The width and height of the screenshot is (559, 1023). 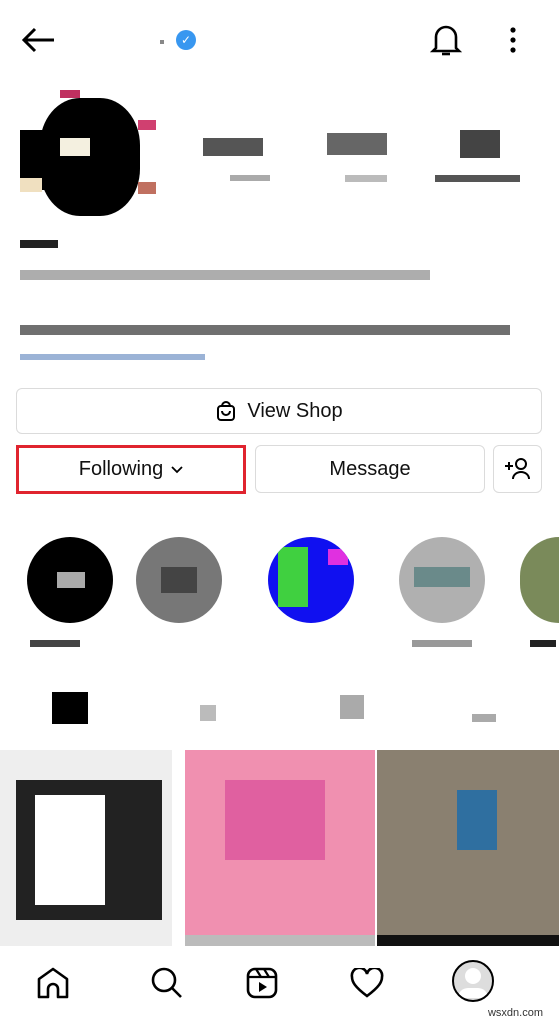 I want to click on suggested-people-button, so click(x=517, y=469).